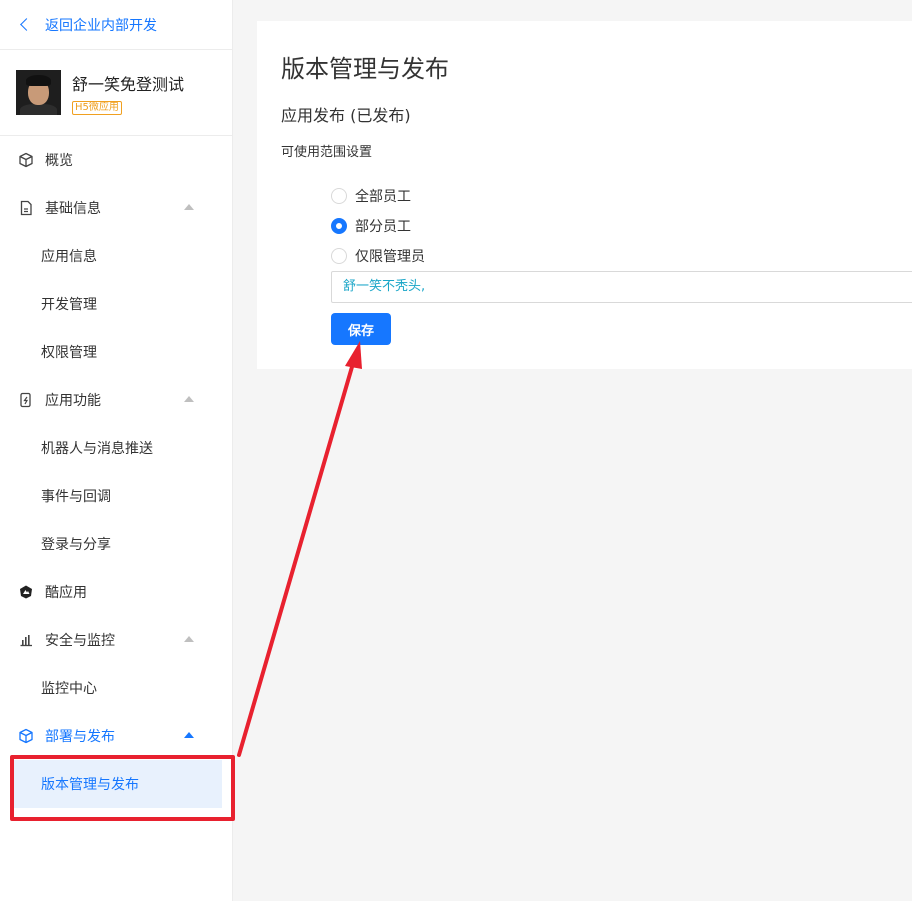  I want to click on member-select-input: 舒一笑不秃头,, so click(621, 287).